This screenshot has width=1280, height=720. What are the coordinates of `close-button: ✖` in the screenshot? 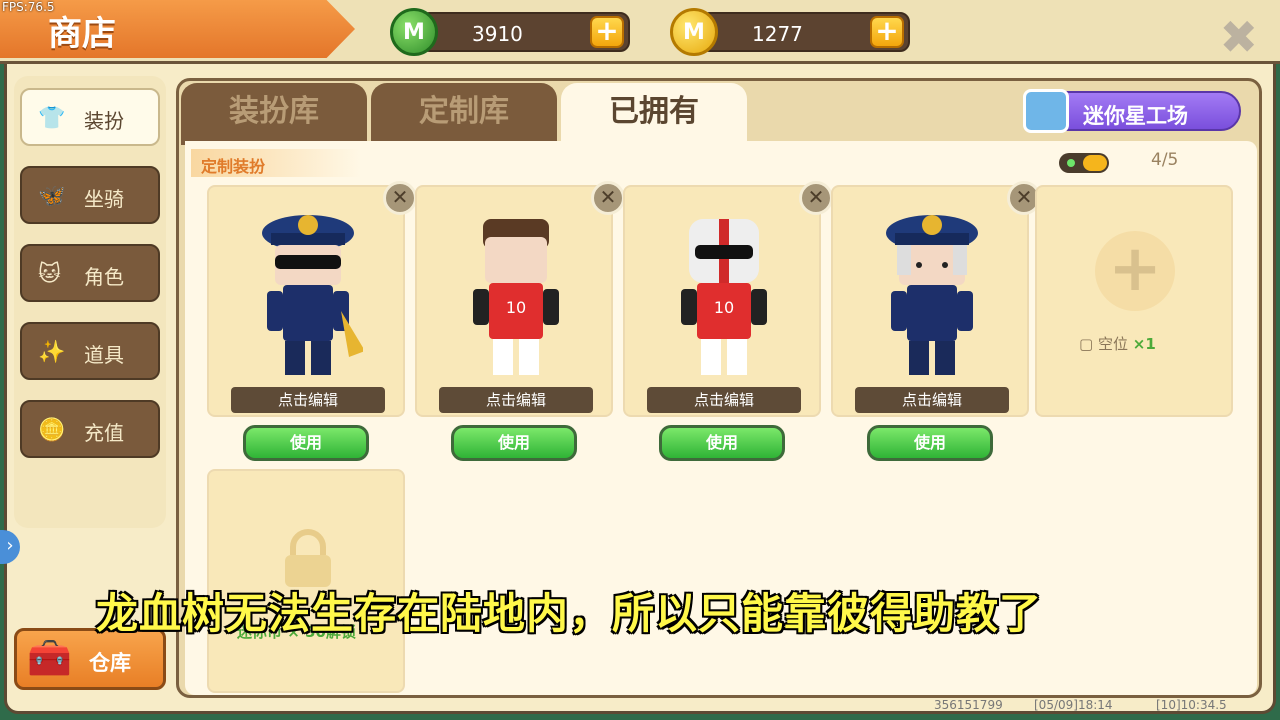 It's located at (1238, 37).